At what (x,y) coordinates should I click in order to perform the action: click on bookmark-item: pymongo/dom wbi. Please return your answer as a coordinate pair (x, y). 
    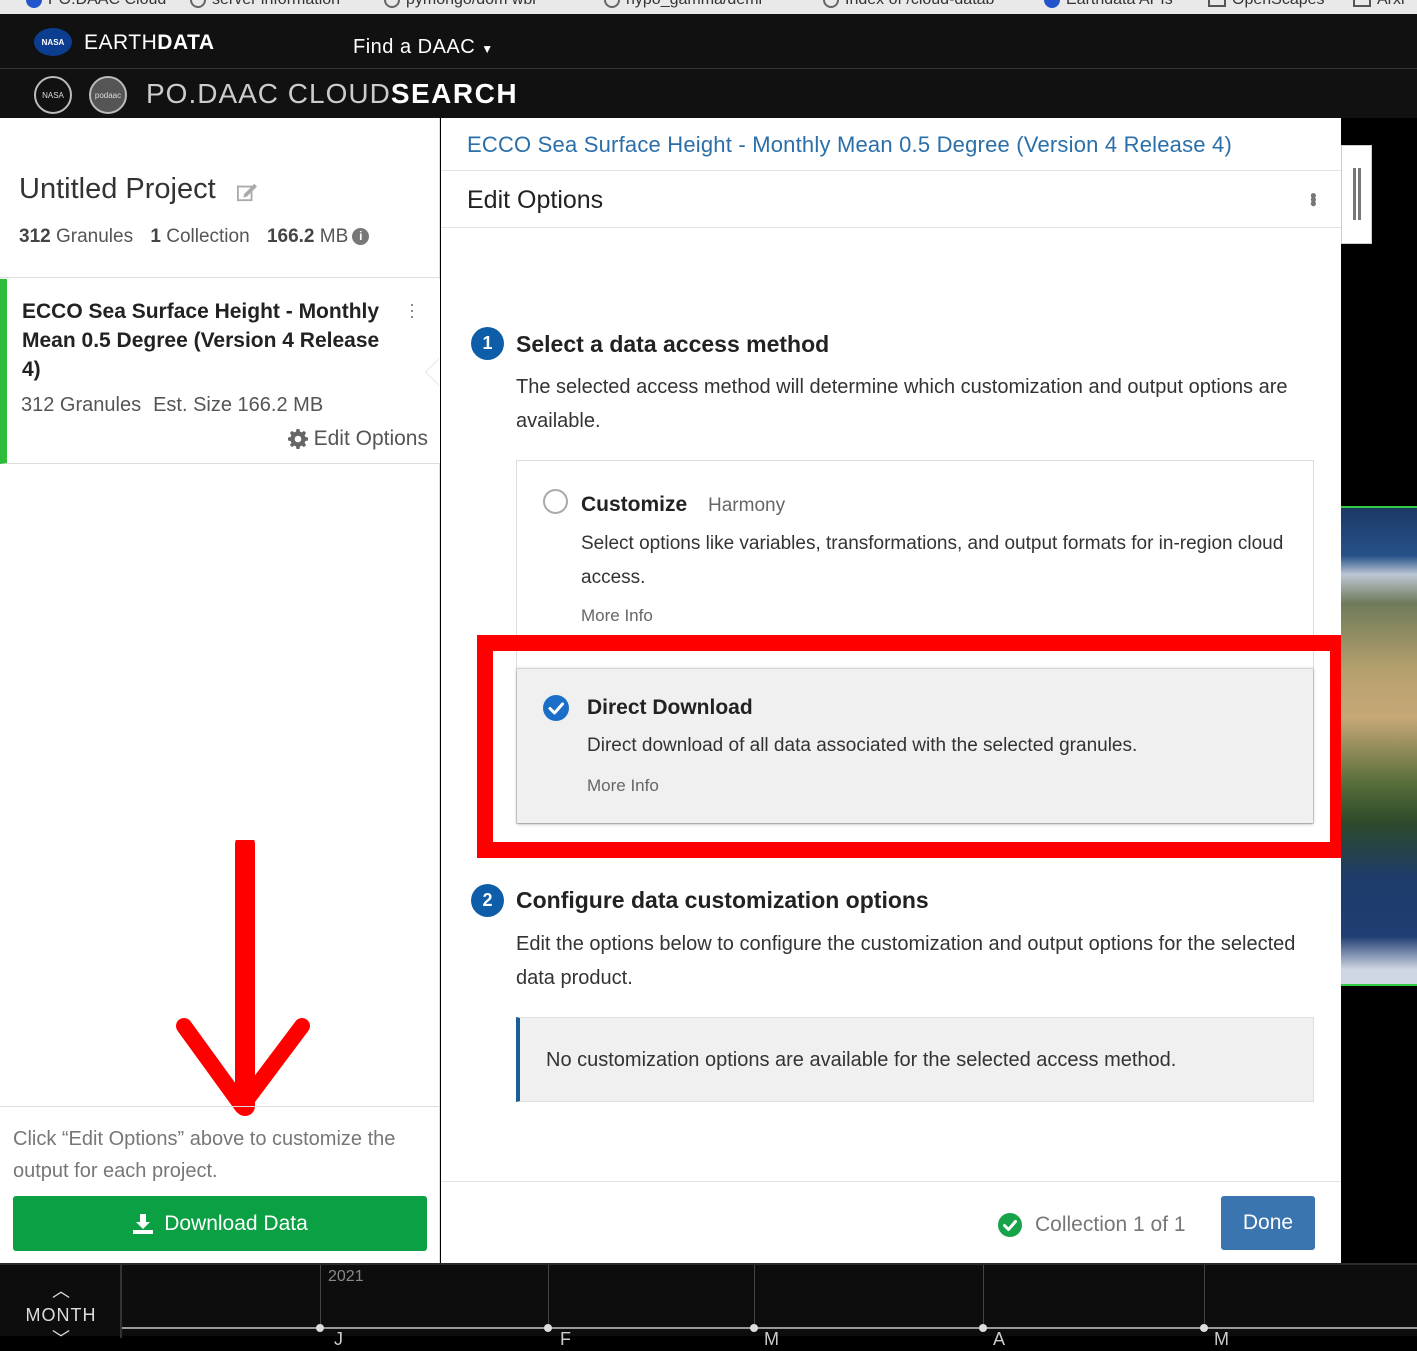
    Looking at the image, I should click on (460, 4).